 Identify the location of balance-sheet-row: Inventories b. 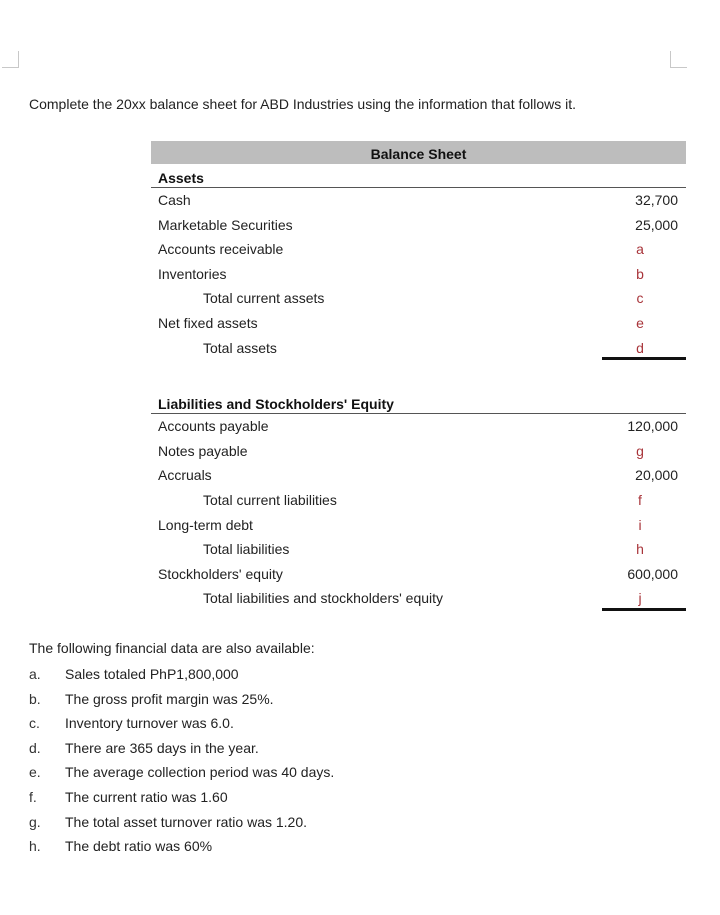
(418, 274).